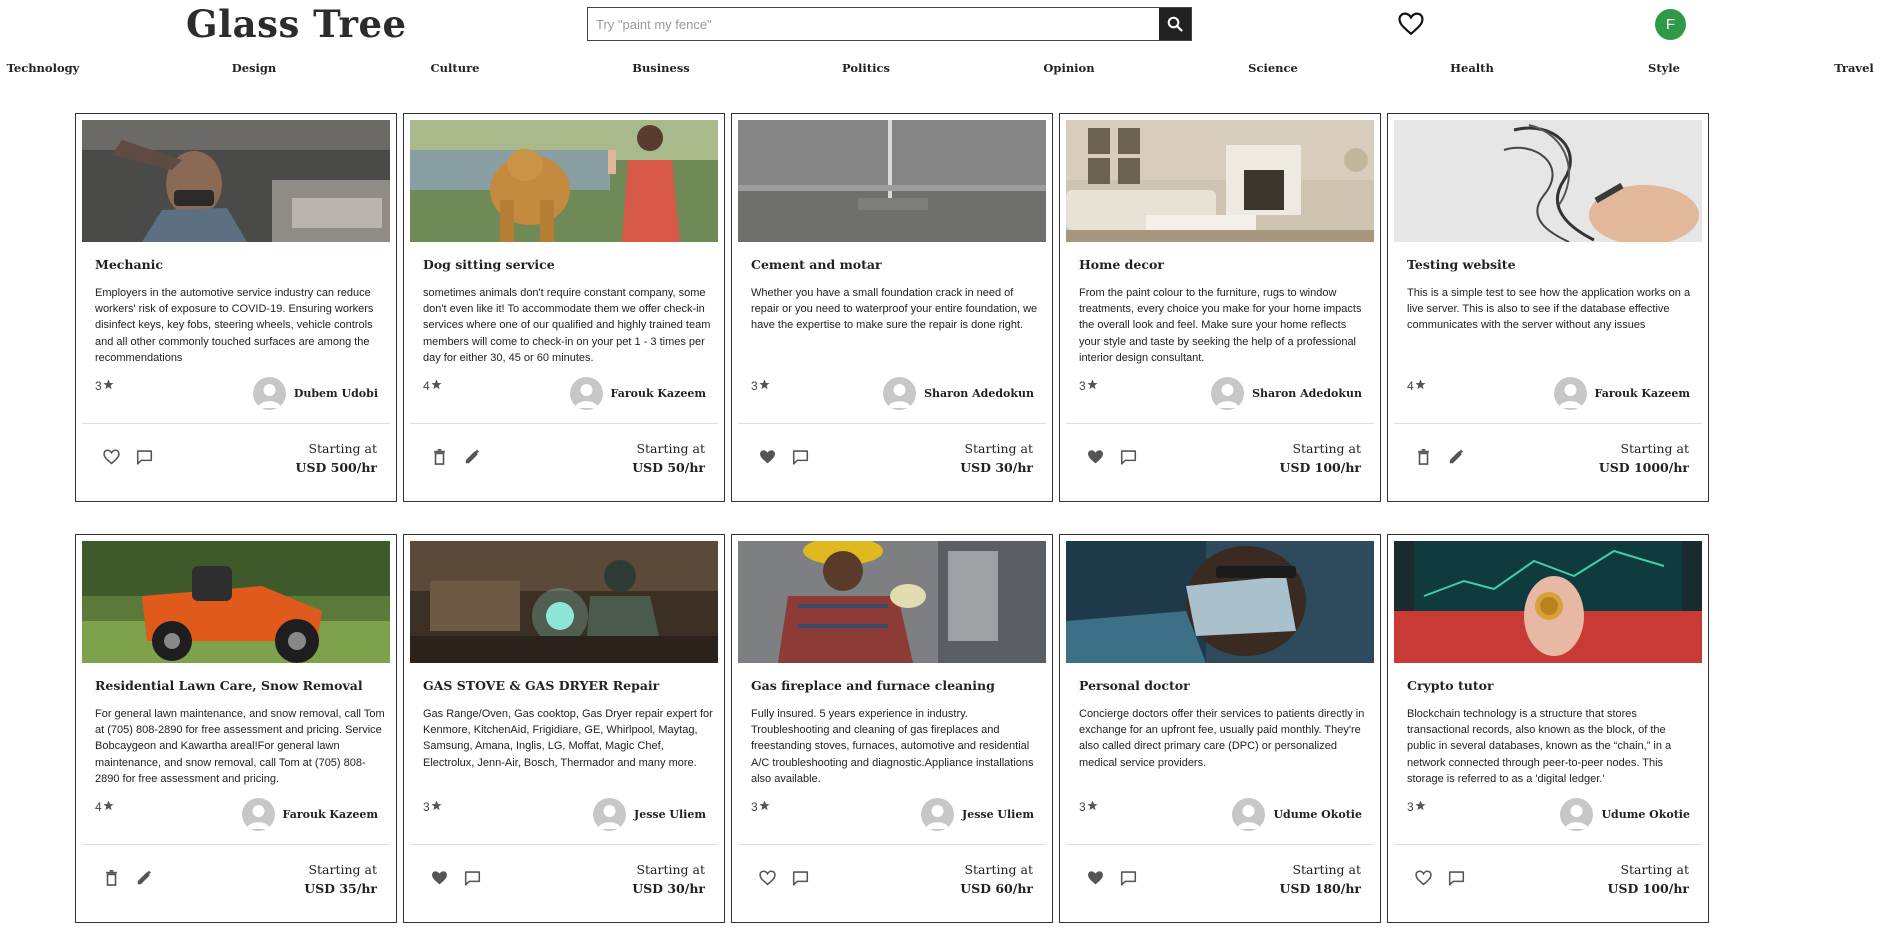  What do you see at coordinates (1664, 68) in the screenshot?
I see `nav-item-8: Style` at bounding box center [1664, 68].